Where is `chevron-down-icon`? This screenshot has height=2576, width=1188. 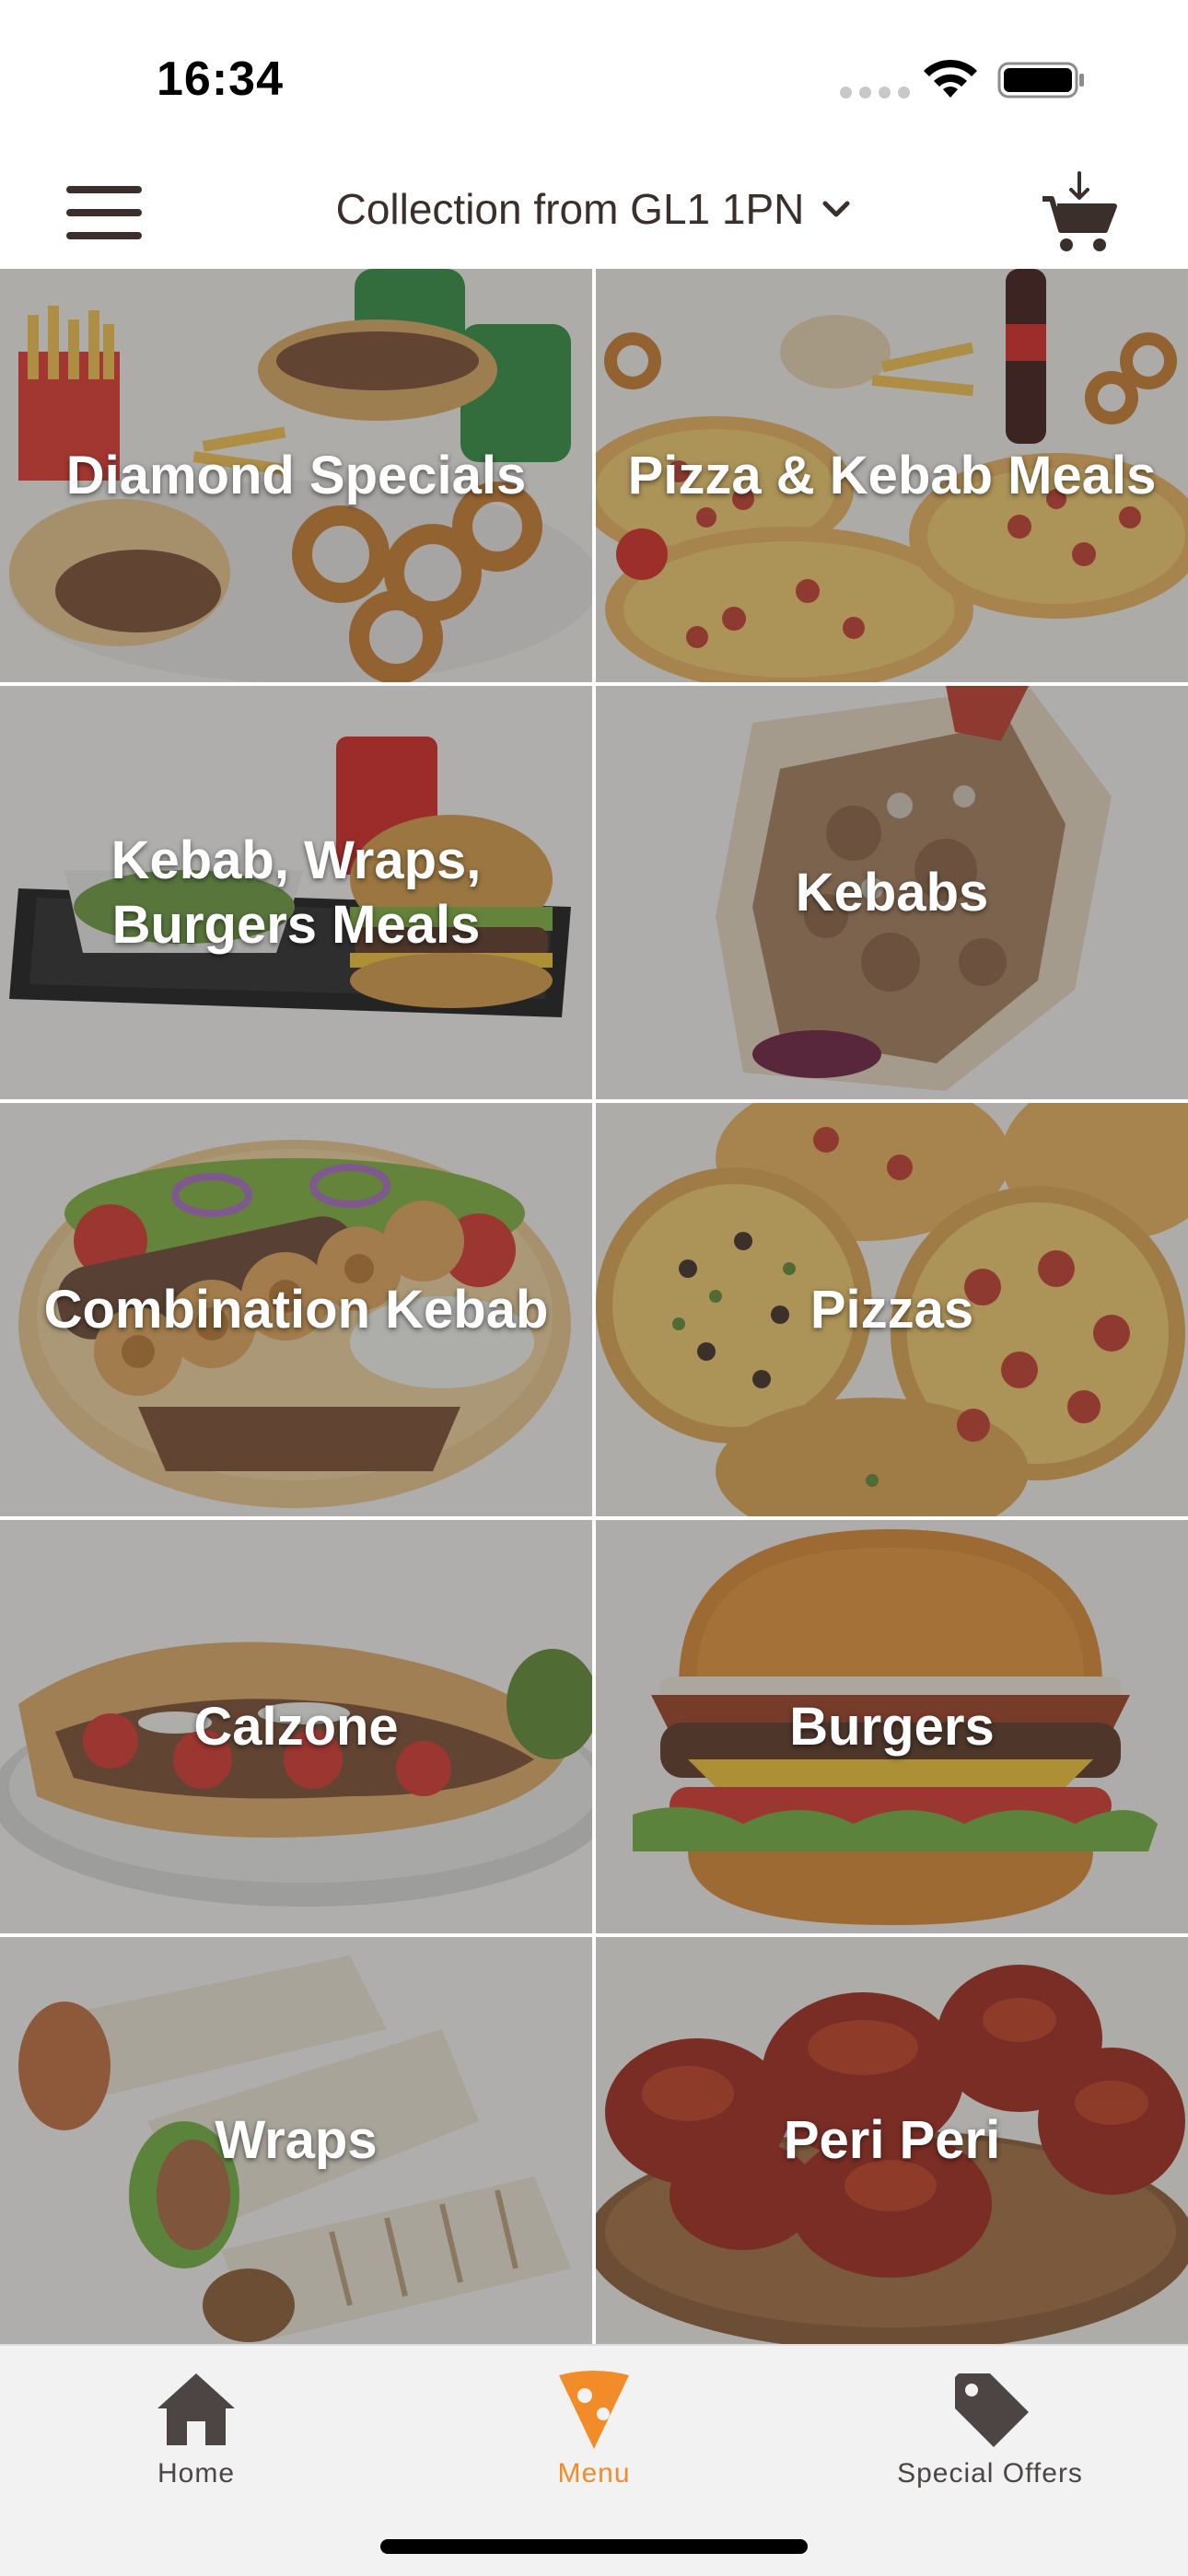
chevron-down-icon is located at coordinates (836, 209).